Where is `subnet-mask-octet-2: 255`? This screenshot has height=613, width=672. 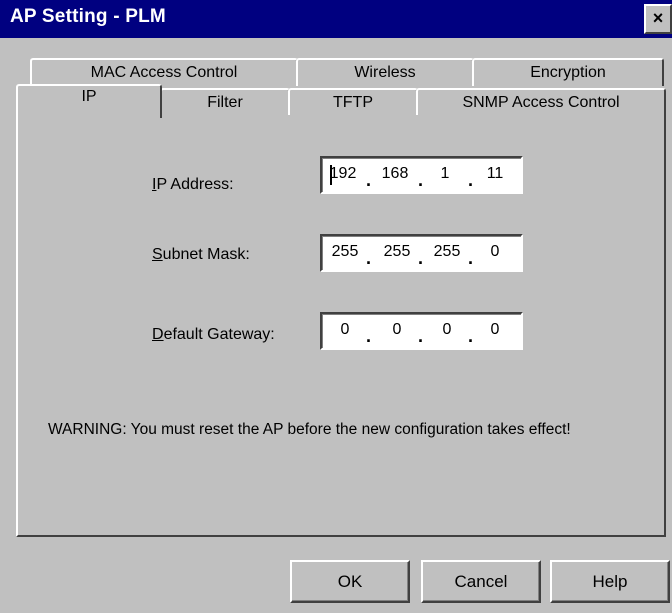
subnet-mask-octet-2: 255 is located at coordinates (397, 252).